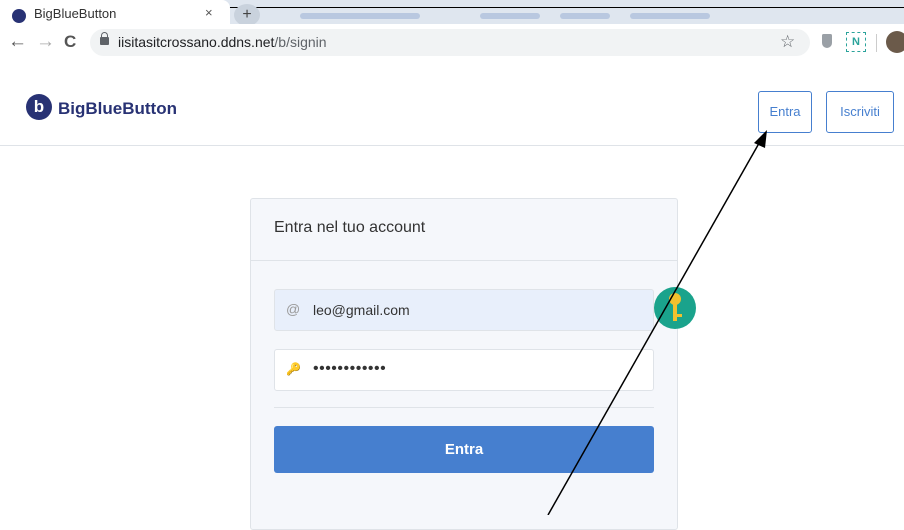  I want to click on toolbar-separator, so click(876, 43).